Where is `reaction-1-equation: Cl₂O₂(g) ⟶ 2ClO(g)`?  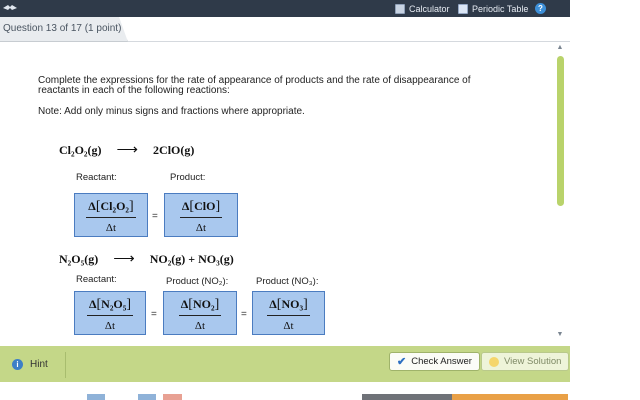
reaction-1-equation: Cl₂O₂(g) ⟶ 2ClO(g) is located at coordinates (126, 149).